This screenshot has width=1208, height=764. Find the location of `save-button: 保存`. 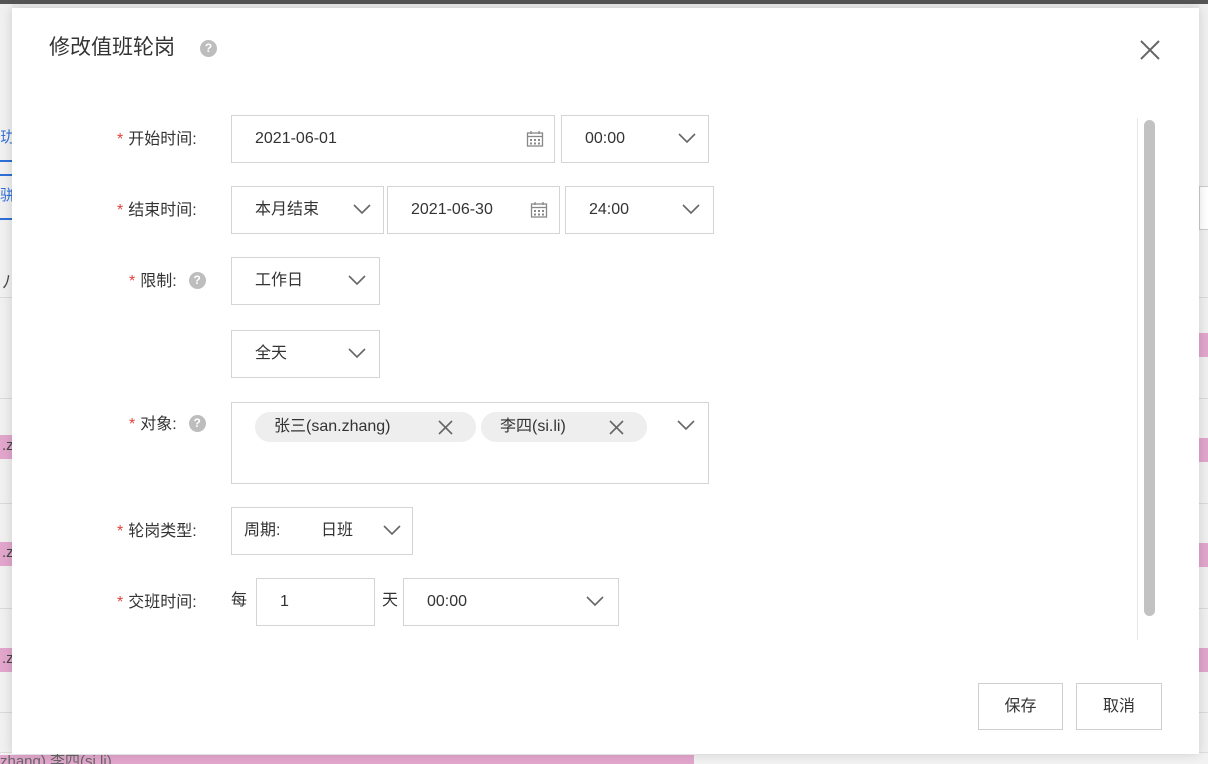

save-button: 保存 is located at coordinates (1020, 706).